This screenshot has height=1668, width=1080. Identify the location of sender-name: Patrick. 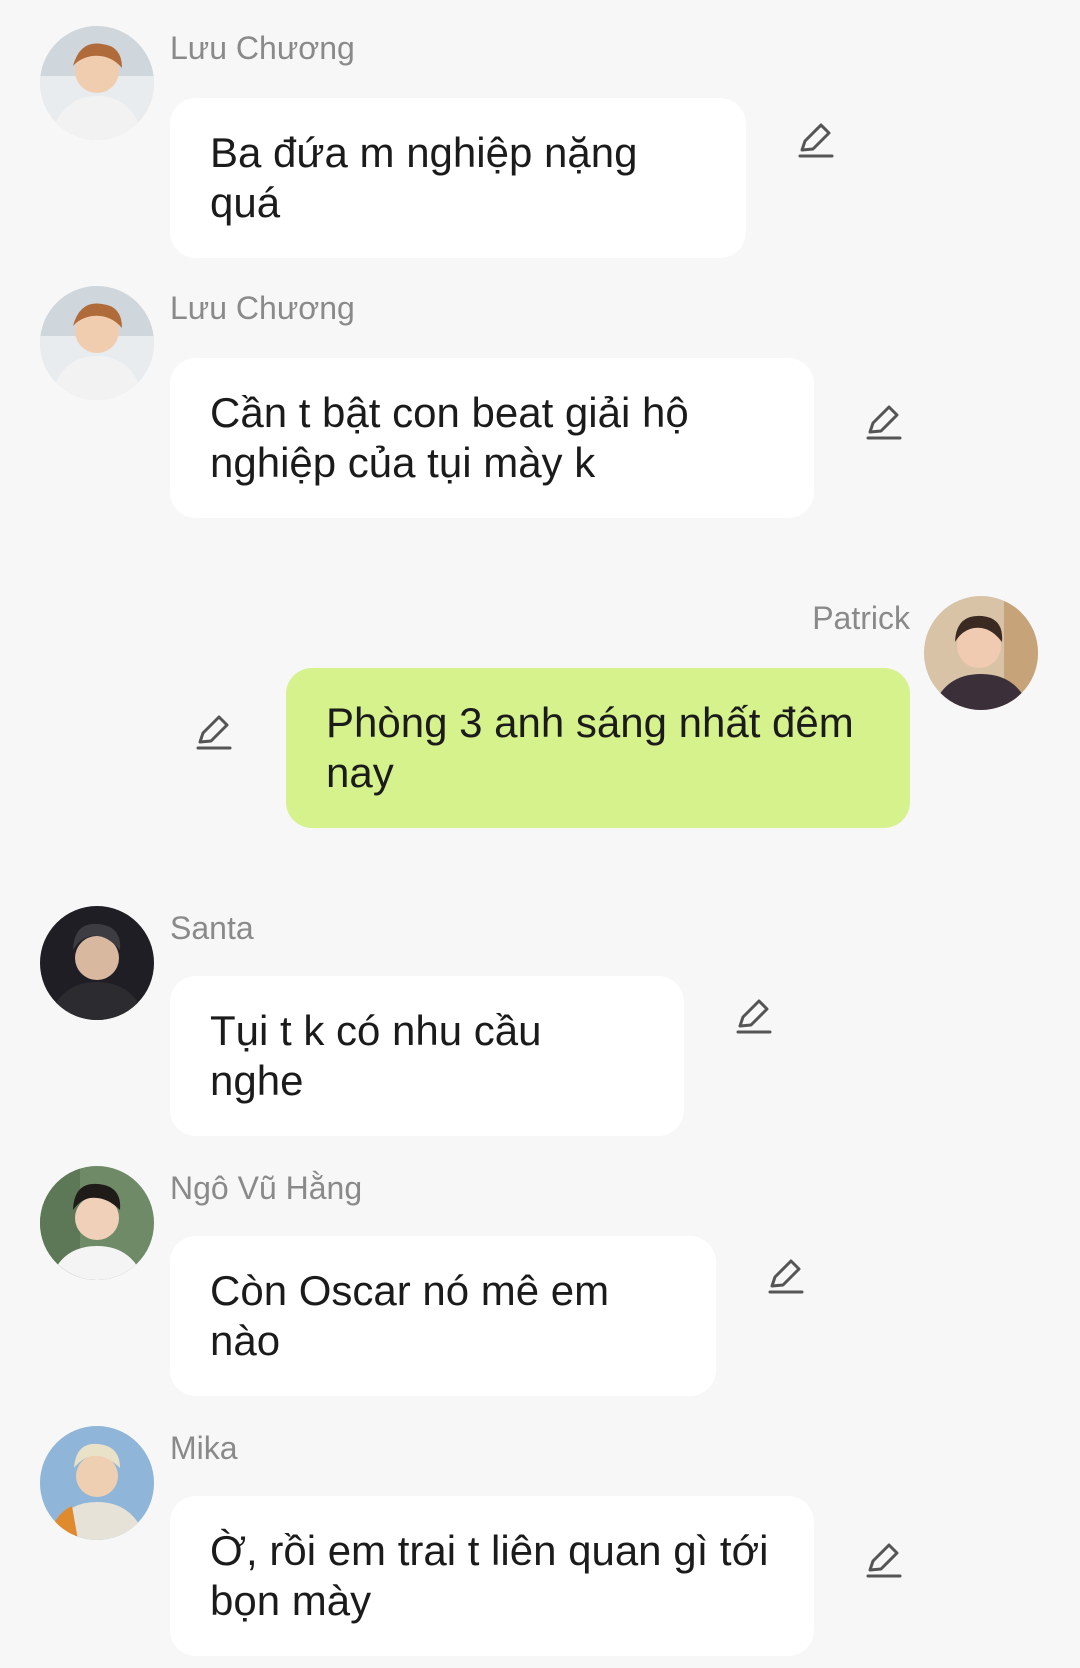
(861, 618).